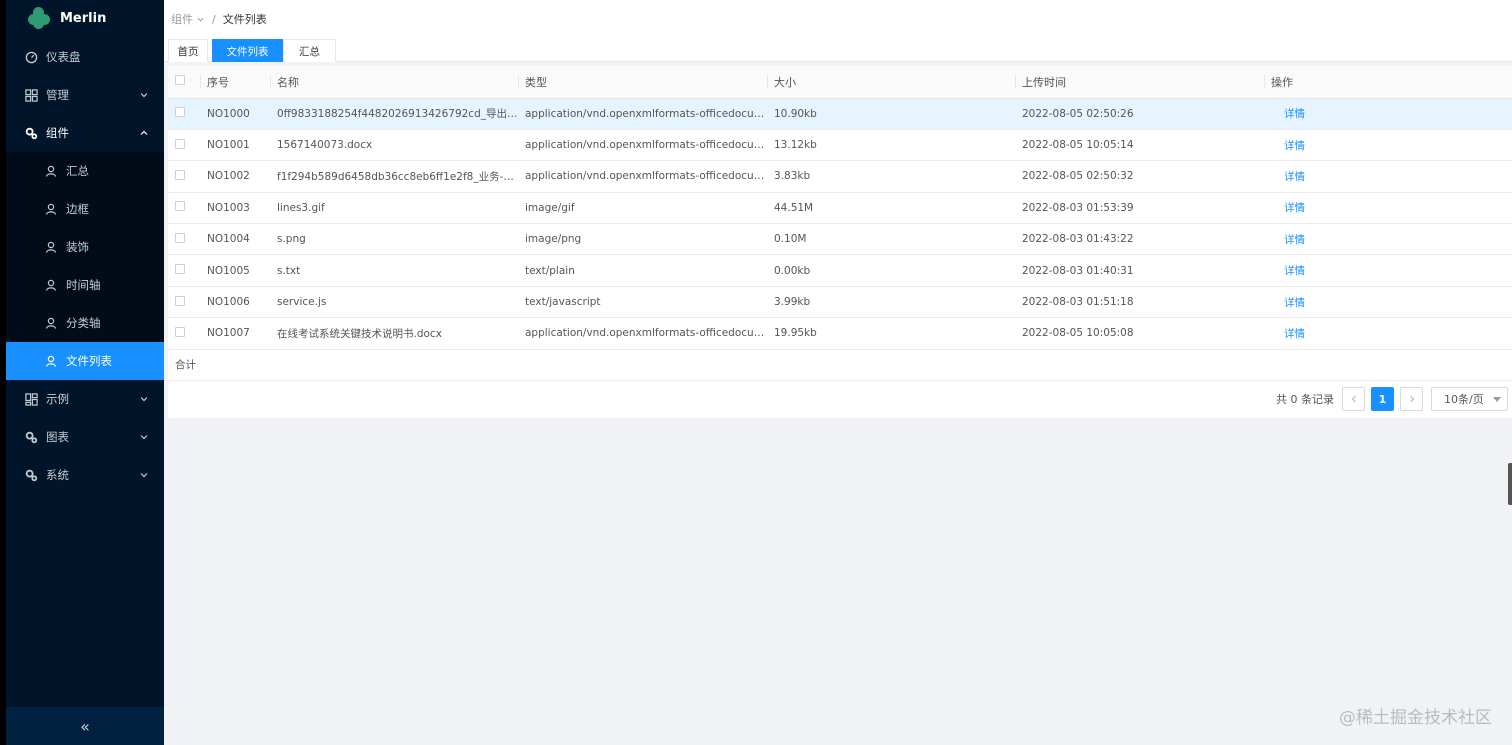  What do you see at coordinates (144, 132) in the screenshot?
I see `chevron-up-icon` at bounding box center [144, 132].